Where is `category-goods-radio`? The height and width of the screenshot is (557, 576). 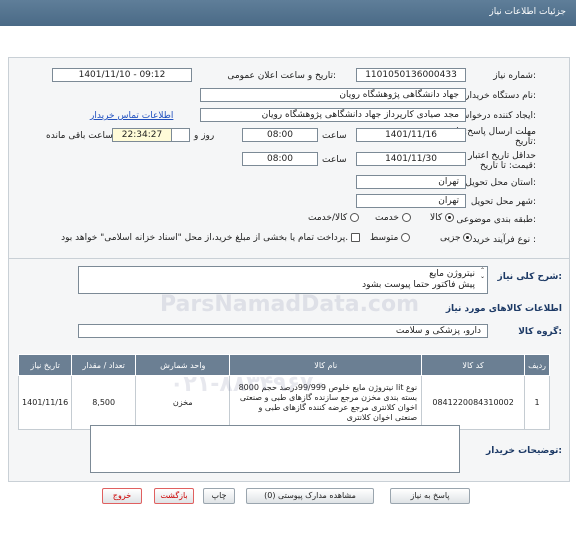 category-goods-radio is located at coordinates (450, 217).